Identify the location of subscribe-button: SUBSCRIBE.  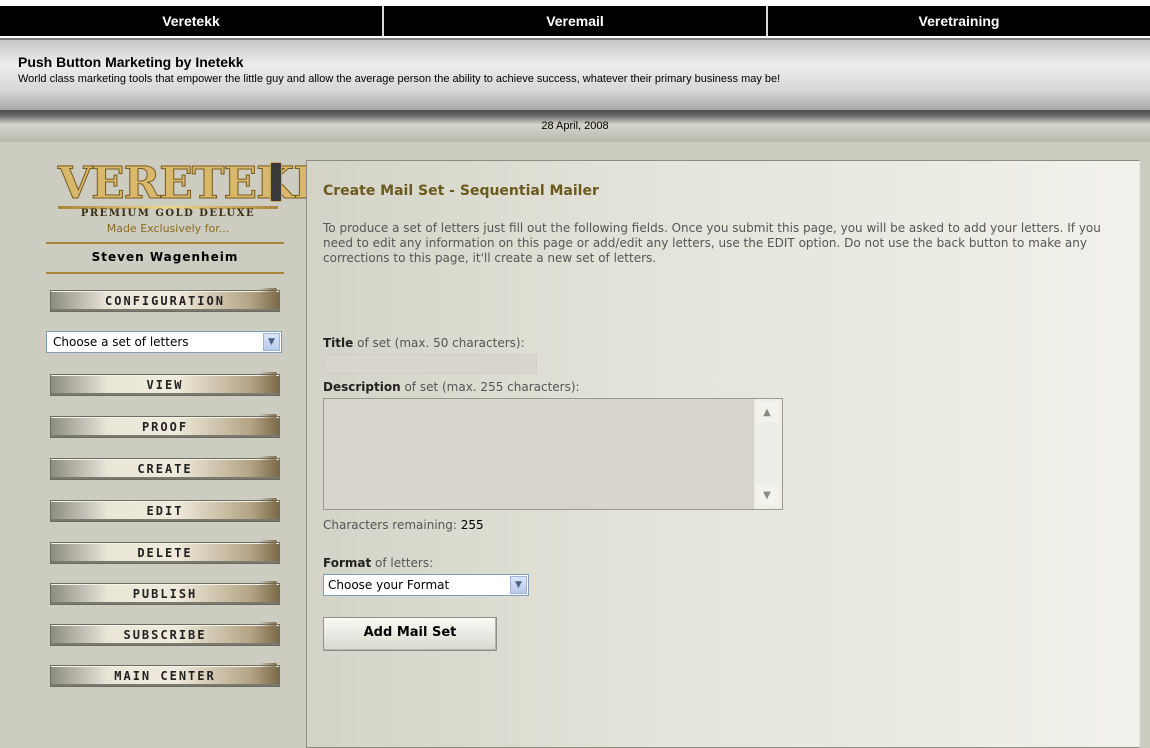
(165, 634).